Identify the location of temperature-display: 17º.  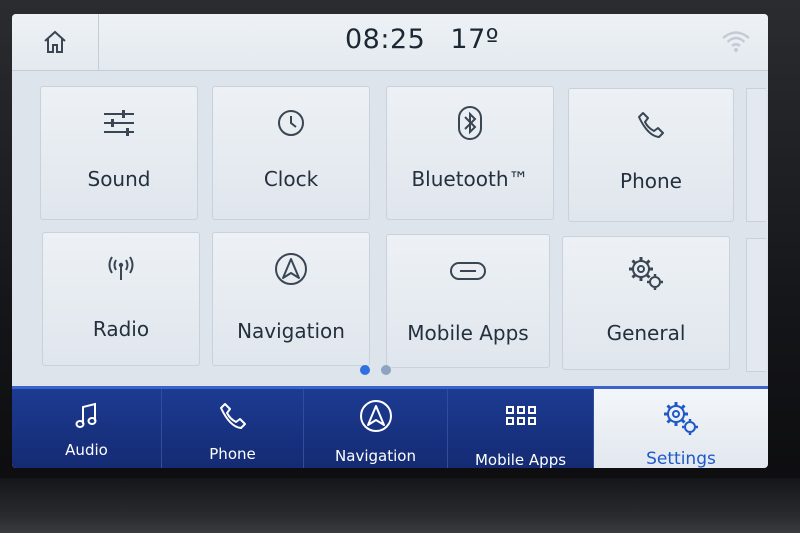
(474, 39).